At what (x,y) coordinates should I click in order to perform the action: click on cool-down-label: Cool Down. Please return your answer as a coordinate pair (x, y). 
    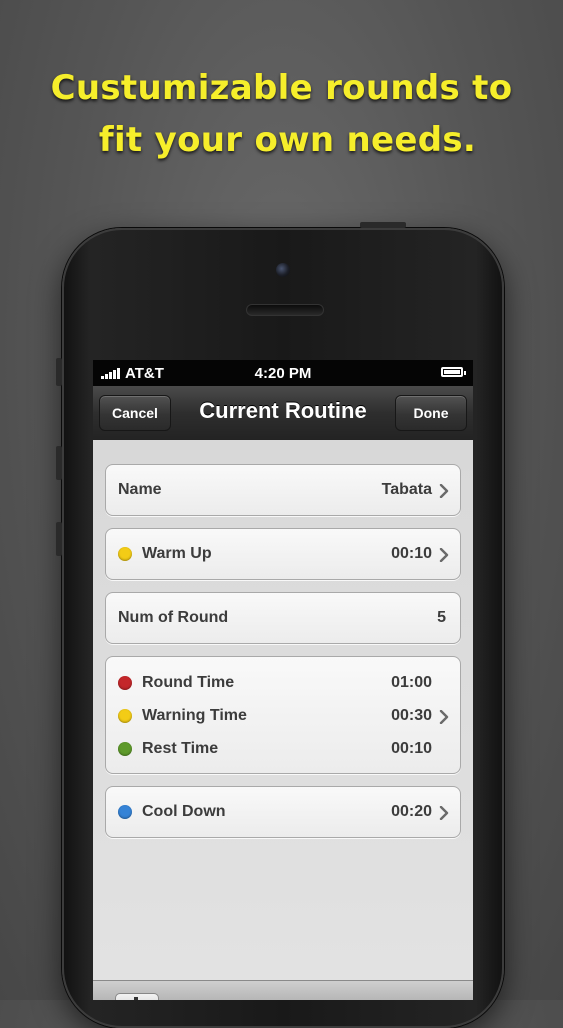
    Looking at the image, I should click on (184, 811).